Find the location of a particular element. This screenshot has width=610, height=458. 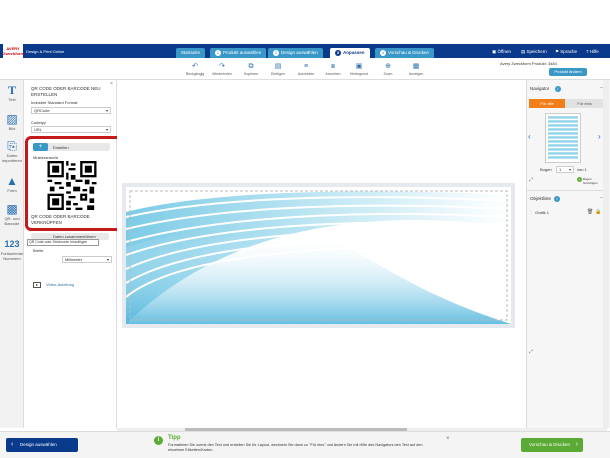

standard-label: Industrie Standard Format is located at coordinates (54, 102).